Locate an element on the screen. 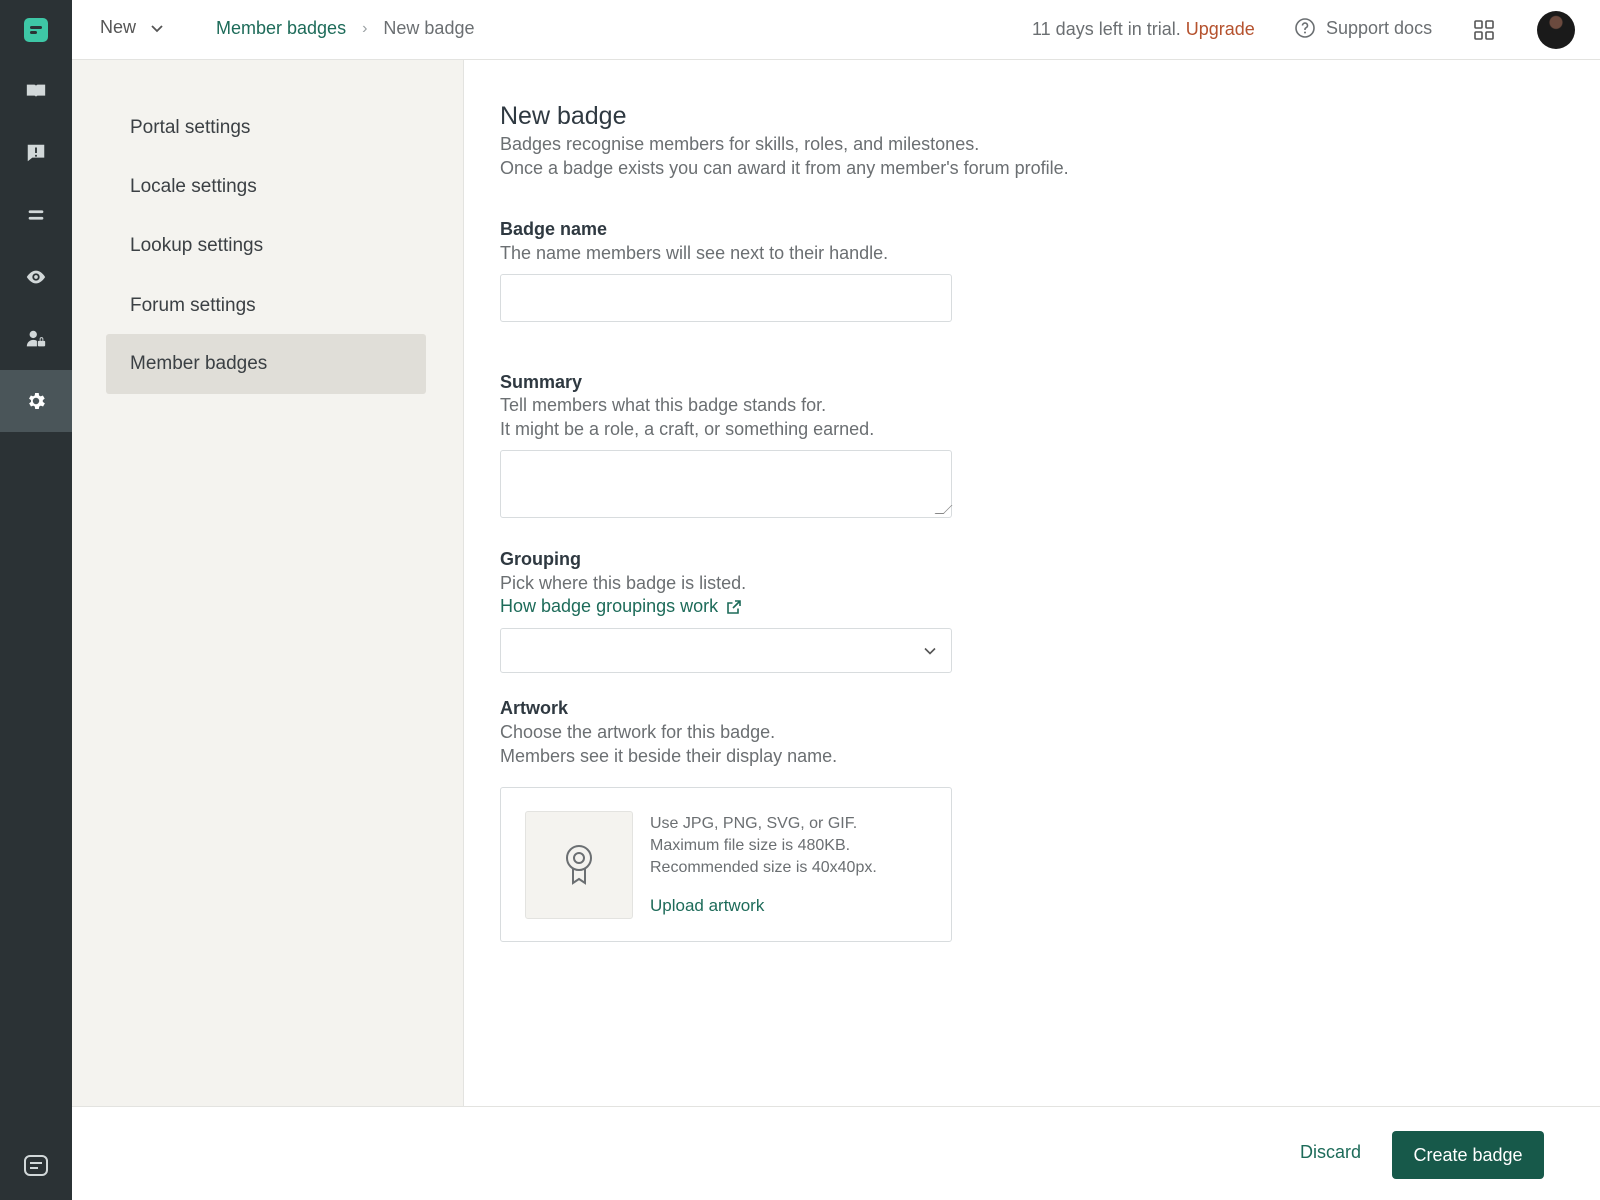 The image size is (1600, 1200). badge-name-label: Badge name is located at coordinates (554, 229).